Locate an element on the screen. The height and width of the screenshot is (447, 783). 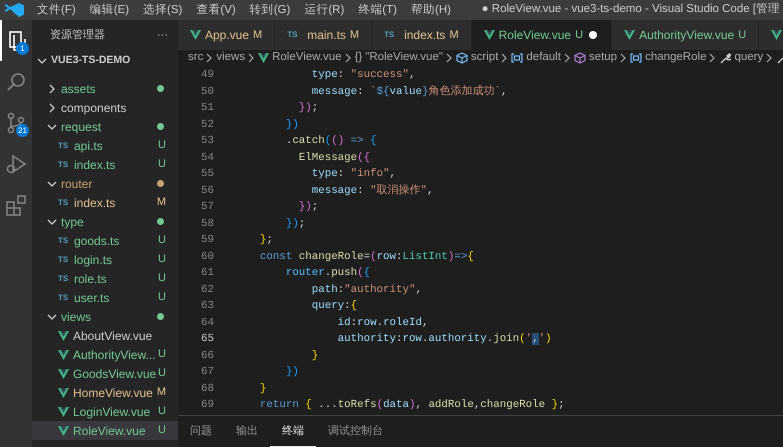
code-line: .catch(() => { is located at coordinates (330, 141).